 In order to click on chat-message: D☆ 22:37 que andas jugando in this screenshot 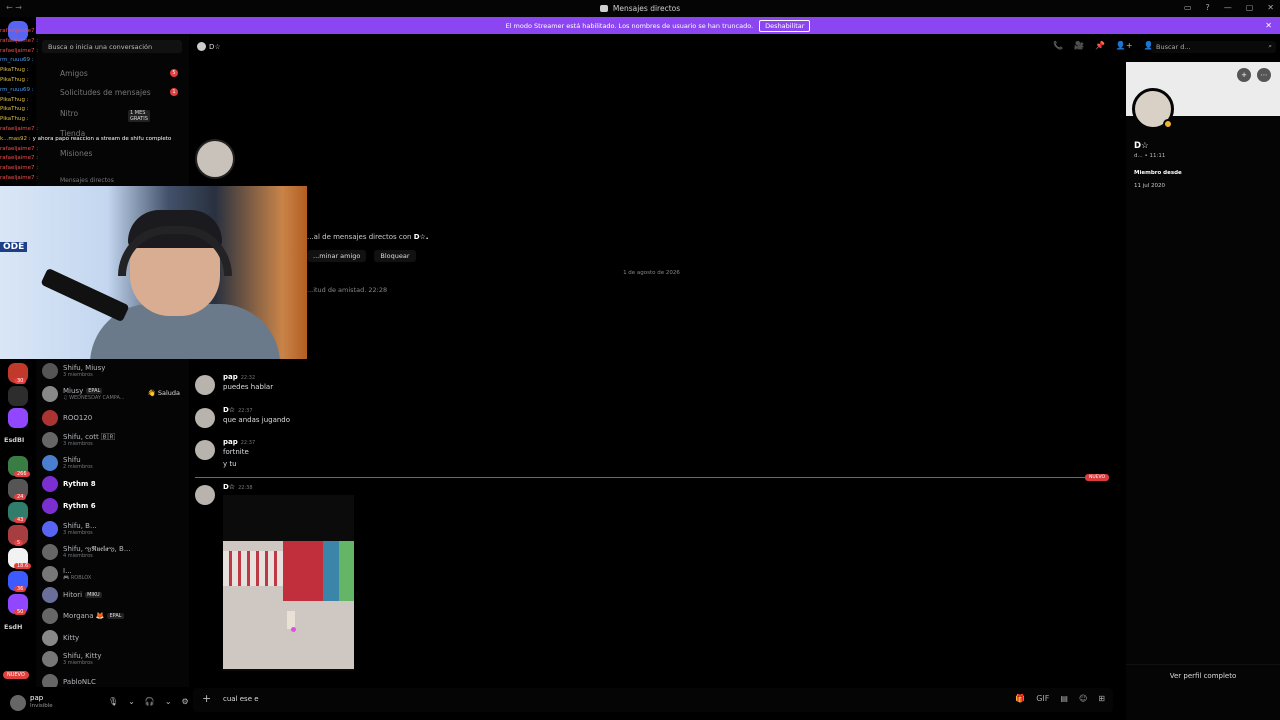, I will do `click(645, 421)`.